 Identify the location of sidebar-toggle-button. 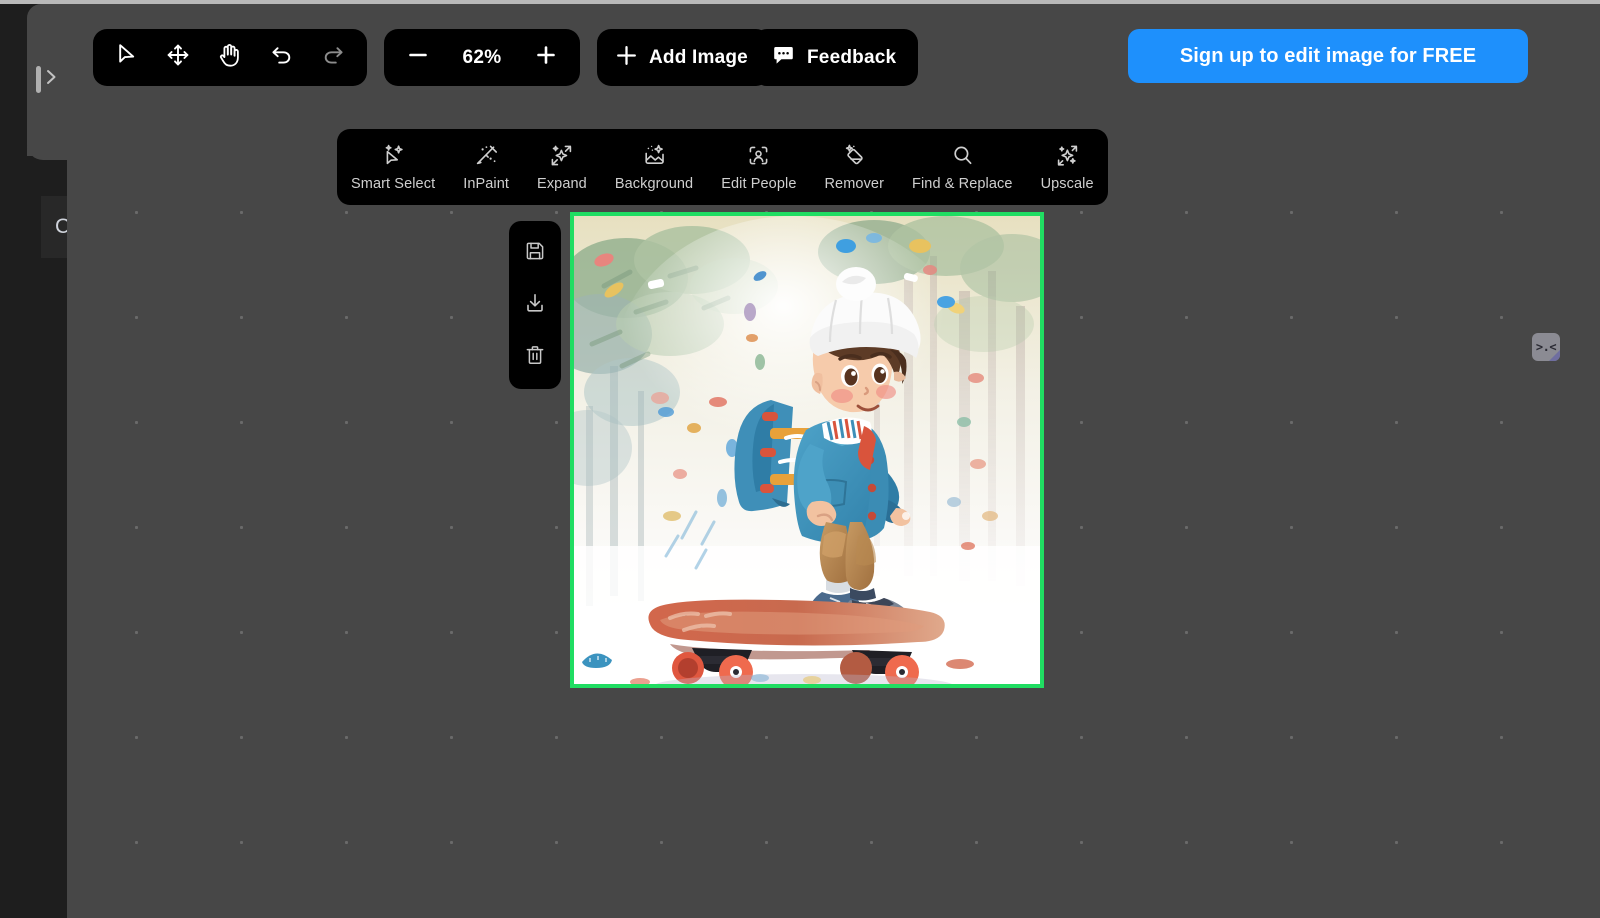
(53, 79).